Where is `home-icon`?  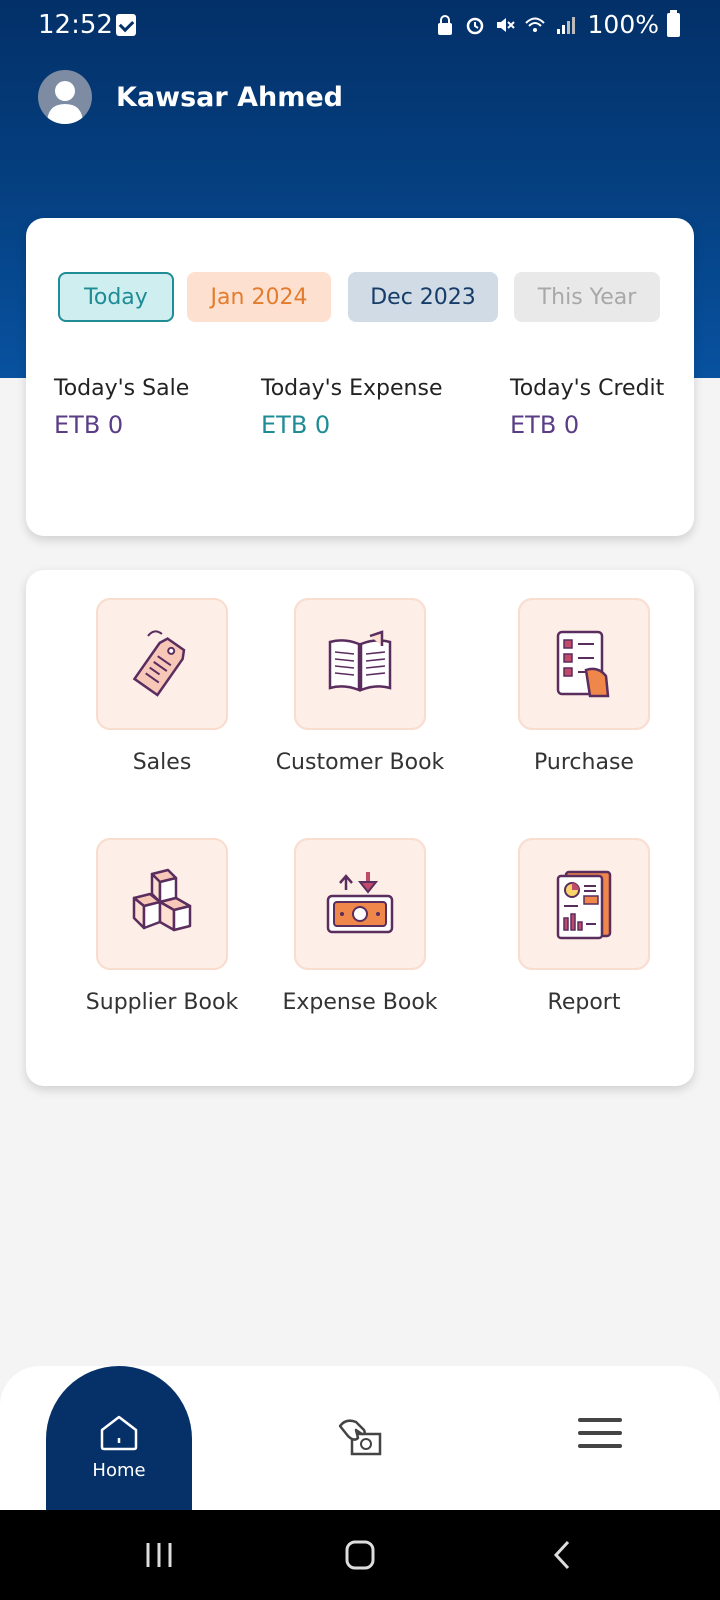 home-icon is located at coordinates (119, 1433).